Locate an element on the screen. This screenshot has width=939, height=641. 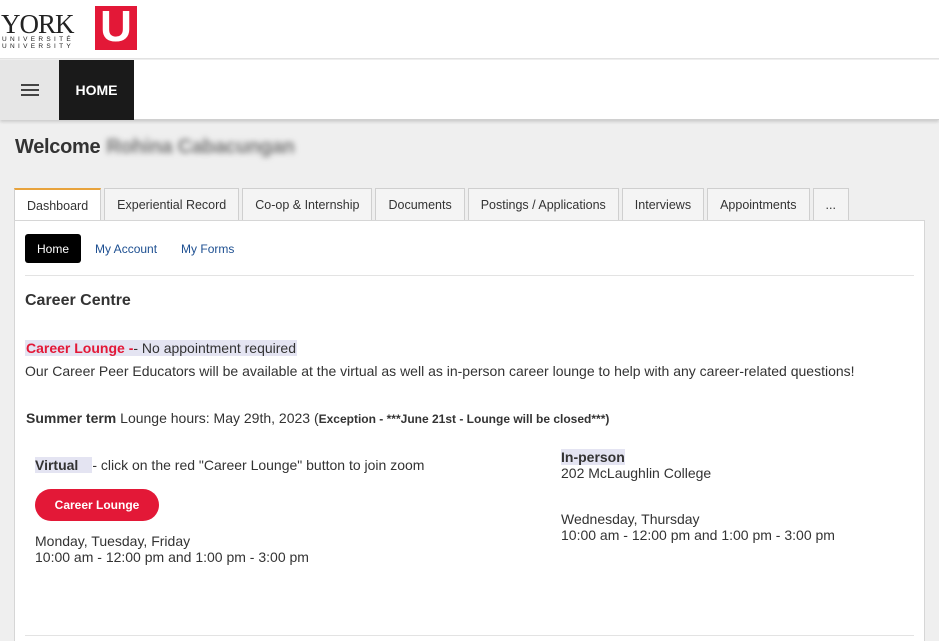
logo-subtitle-fr: UNIVERSITÉ is located at coordinates (38, 39).